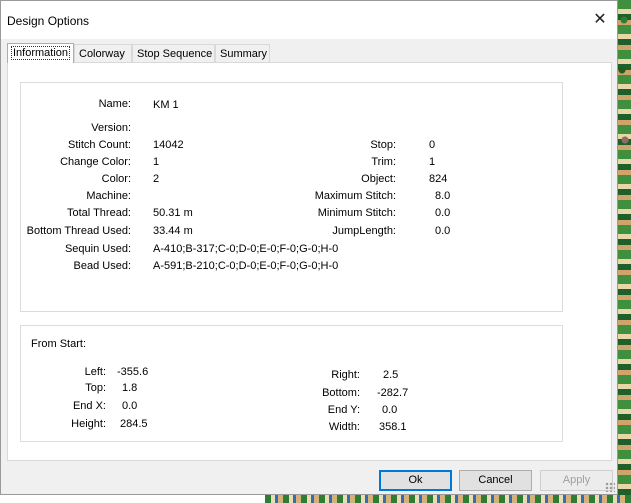 The height and width of the screenshot is (503, 631). Describe the element at coordinates (130, 388) in the screenshot. I see `top-value: 1.8` at that location.